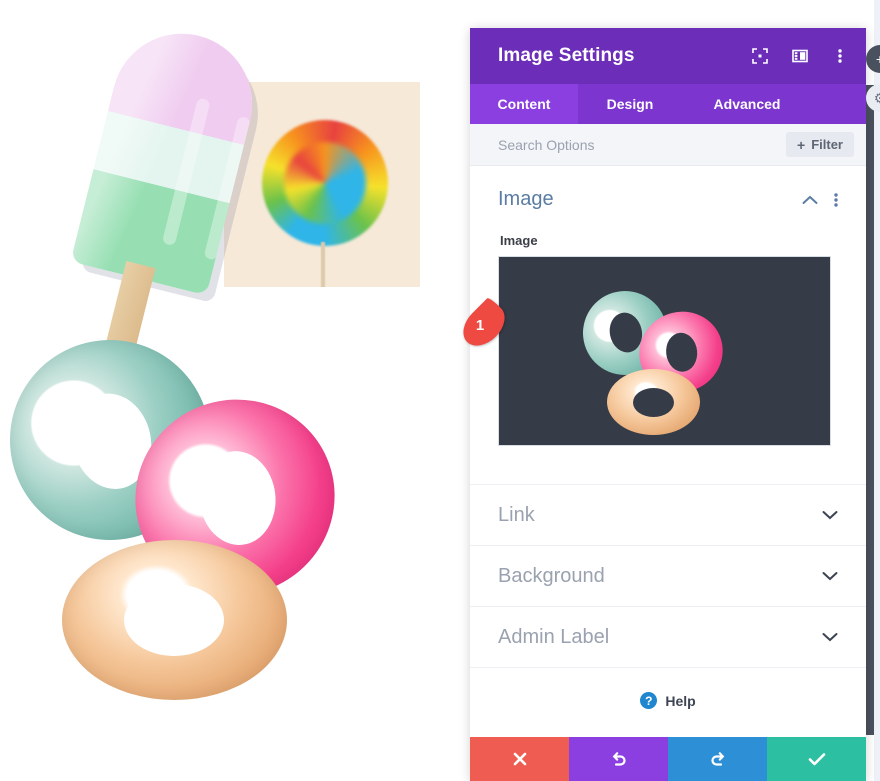 The width and height of the screenshot is (880, 781). I want to click on tab-advanced: Advanced, so click(747, 104).